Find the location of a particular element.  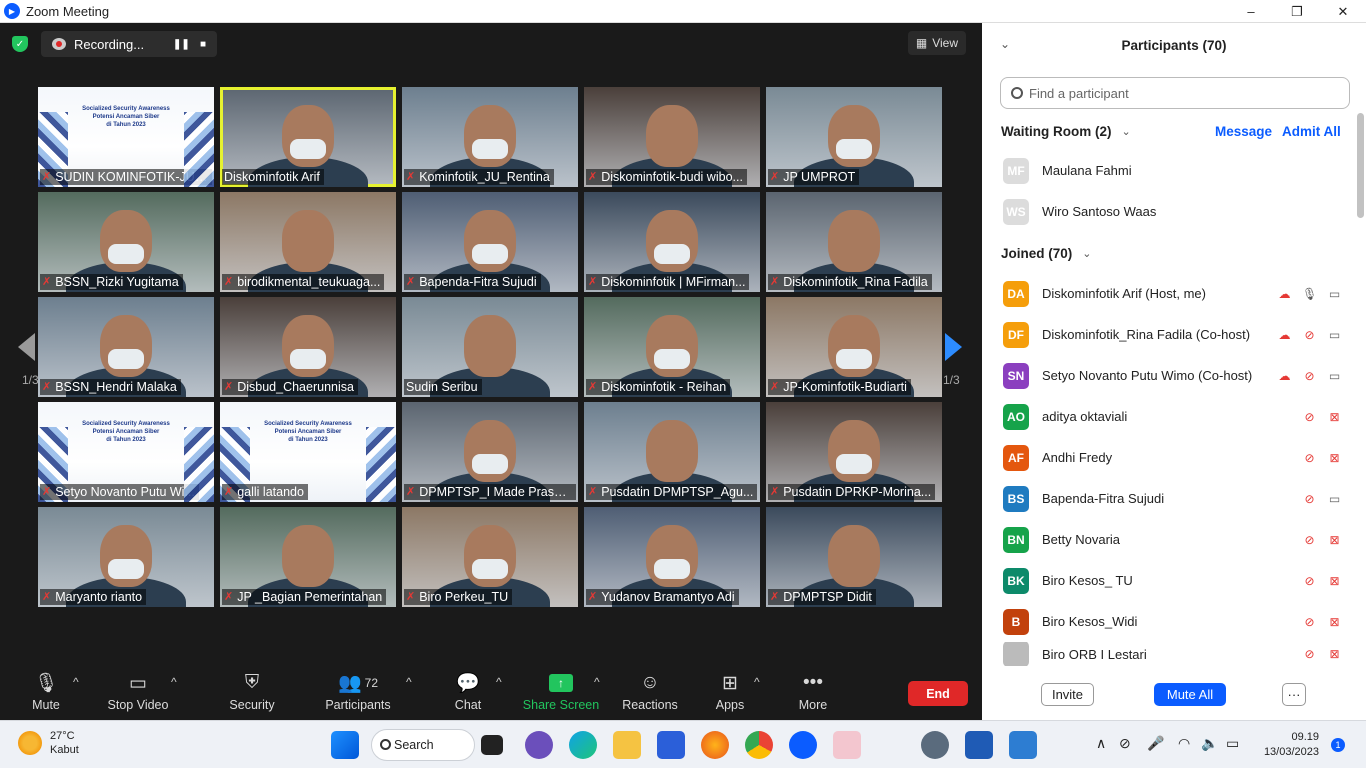

waiting-room-header: Waiting Room (2) ⌄ is located at coordinates (1066, 131).